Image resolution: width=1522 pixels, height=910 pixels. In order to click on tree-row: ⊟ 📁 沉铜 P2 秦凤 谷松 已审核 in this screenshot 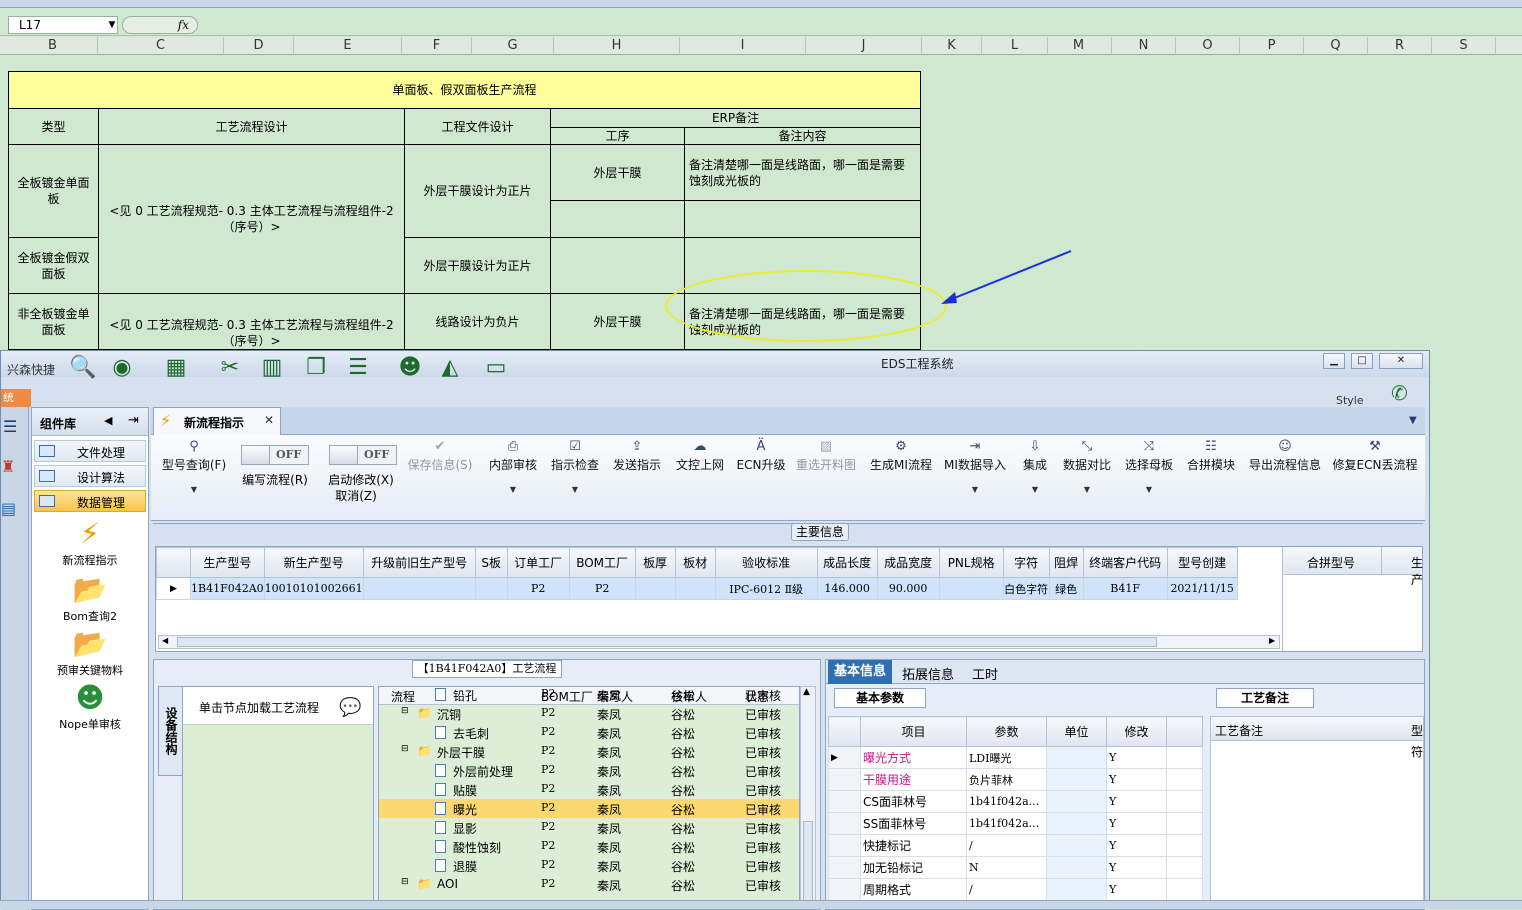, I will do `click(589, 713)`.